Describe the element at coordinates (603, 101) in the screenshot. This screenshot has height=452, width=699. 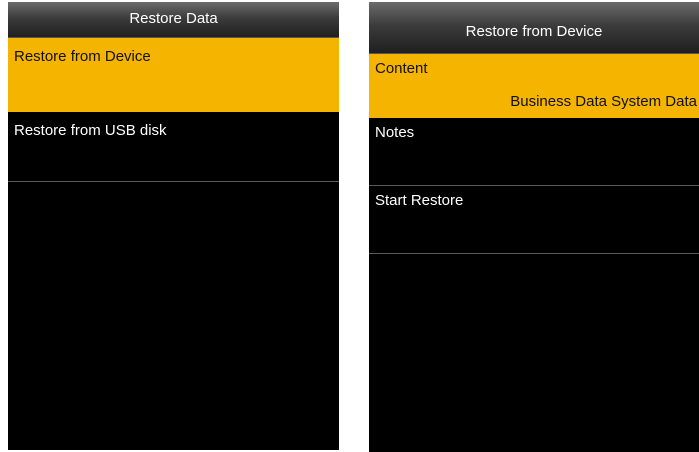
I see `content-value: Business Data System Data` at that location.